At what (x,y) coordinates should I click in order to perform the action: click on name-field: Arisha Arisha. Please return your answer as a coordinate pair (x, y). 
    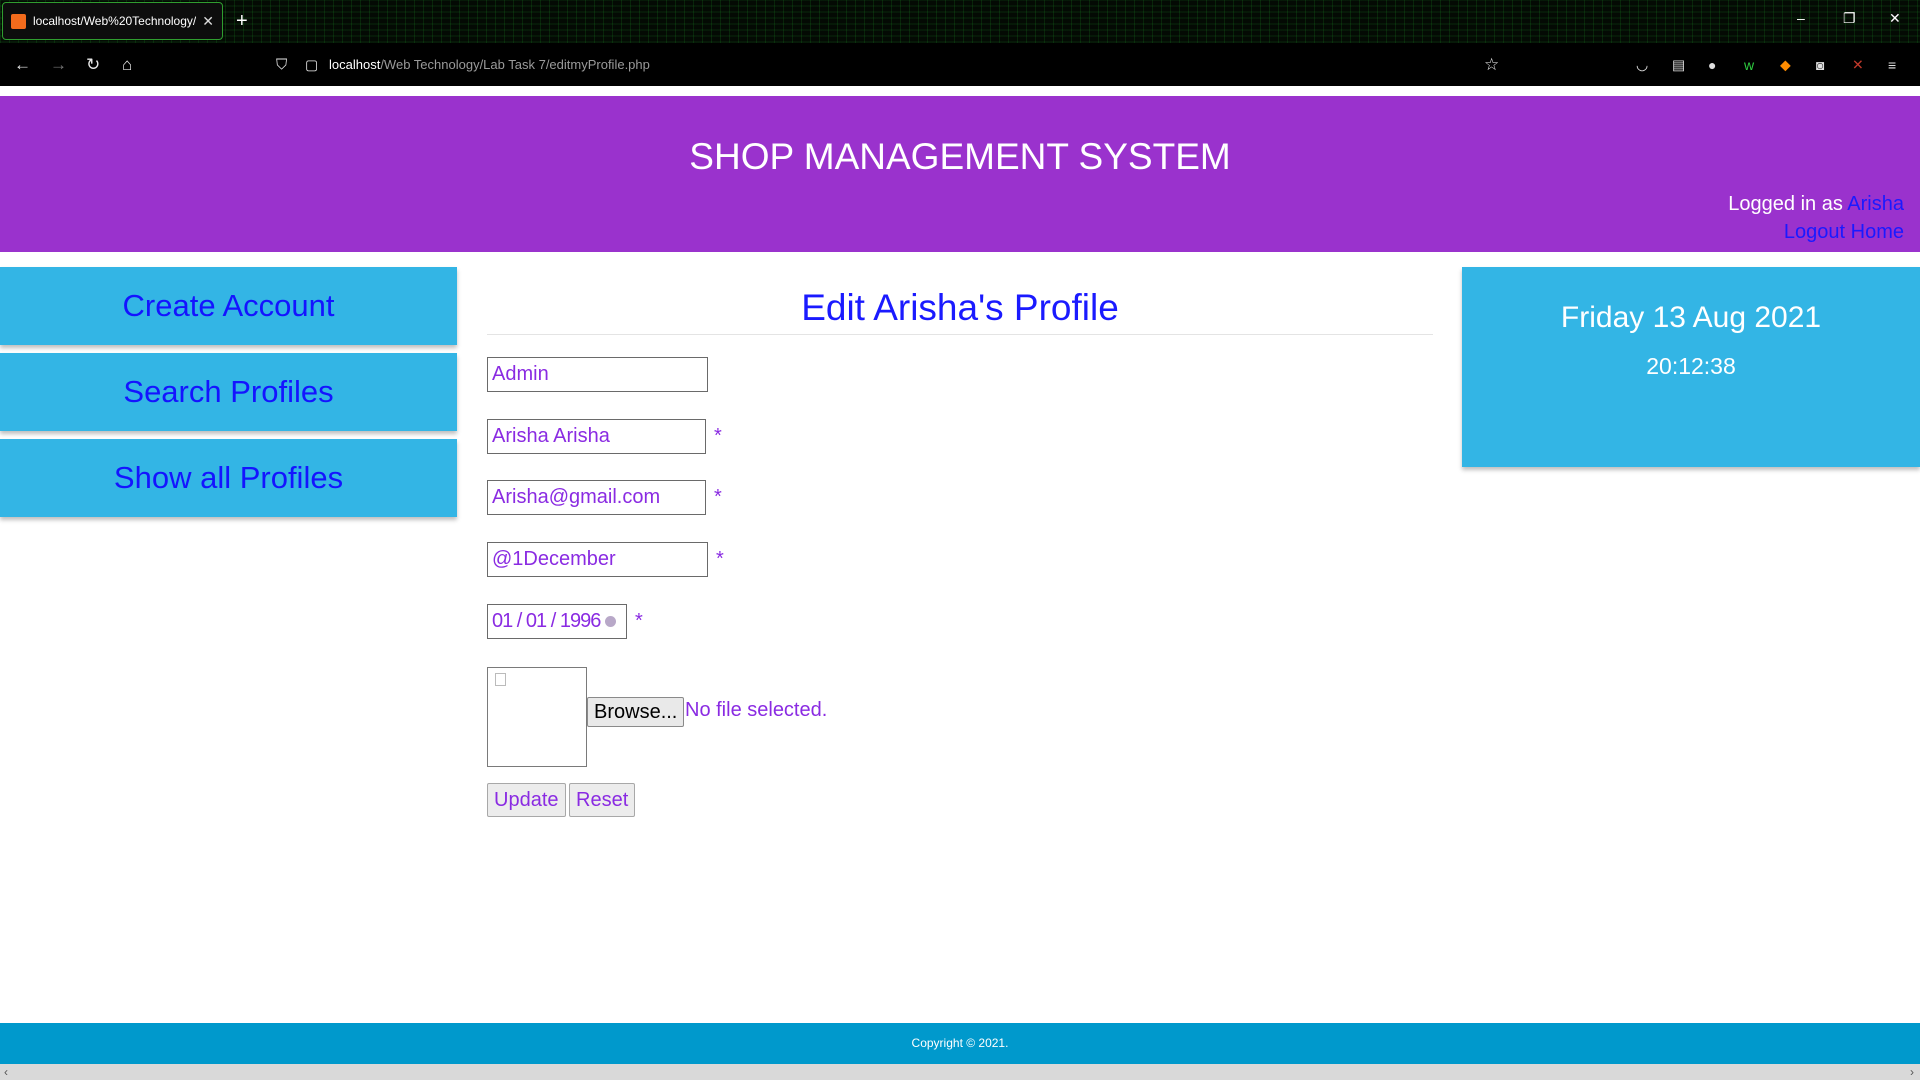
    Looking at the image, I should click on (596, 436).